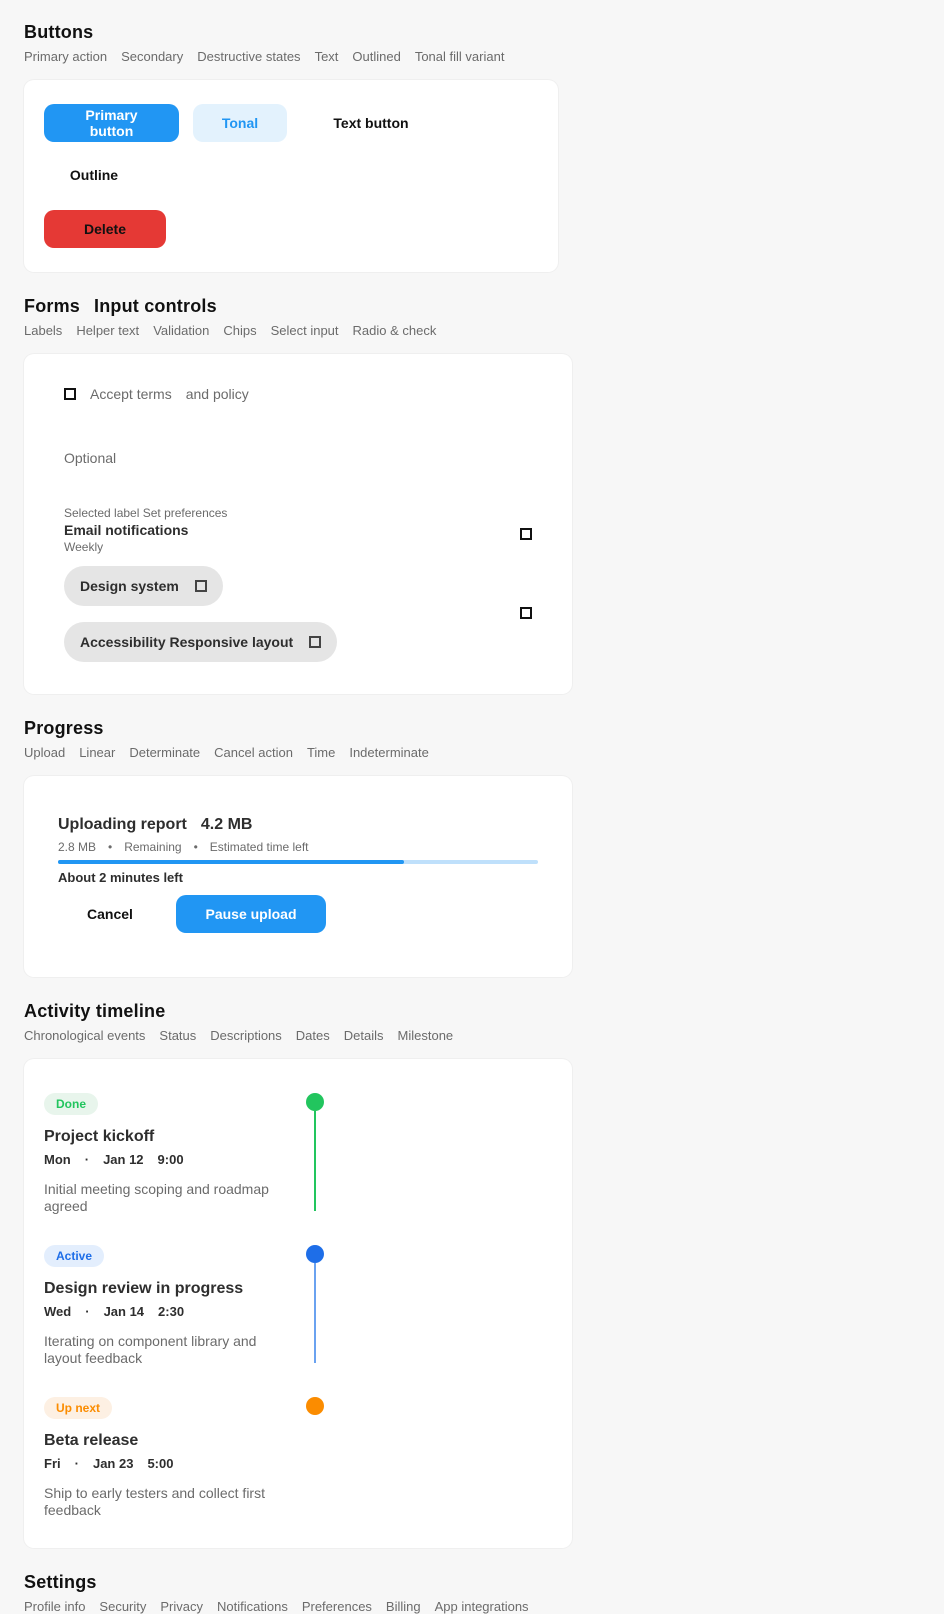 The height and width of the screenshot is (1614, 944). Describe the element at coordinates (526, 534) in the screenshot. I see `field-checkbox-icon` at that location.